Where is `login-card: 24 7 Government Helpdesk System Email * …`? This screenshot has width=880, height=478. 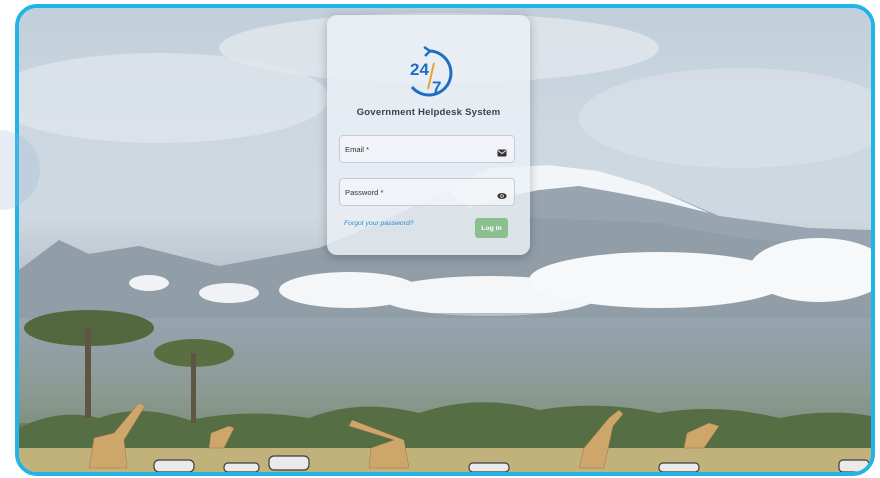
login-card: 24 7 Government Helpdesk System Email * … is located at coordinates (428, 135).